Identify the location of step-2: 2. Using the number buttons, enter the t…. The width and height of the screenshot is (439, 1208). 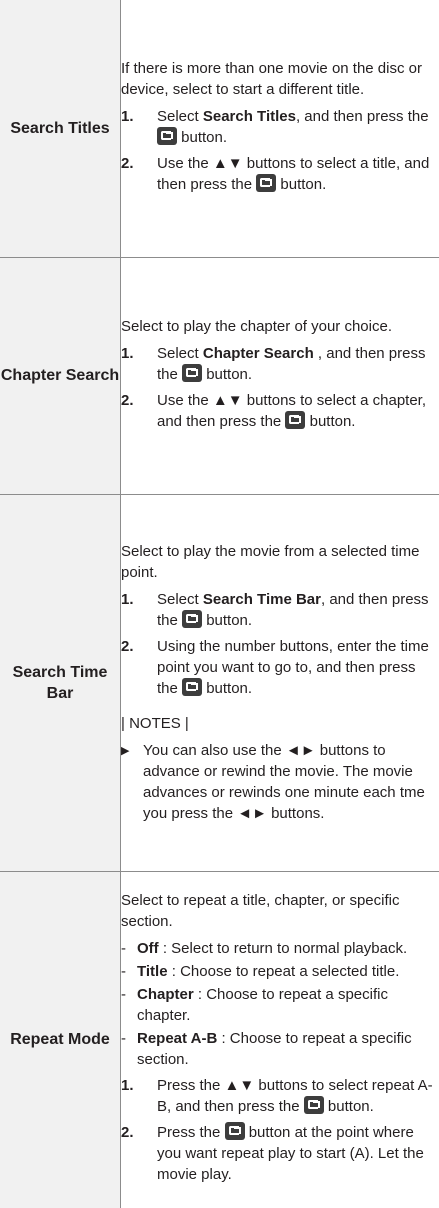
(275, 667).